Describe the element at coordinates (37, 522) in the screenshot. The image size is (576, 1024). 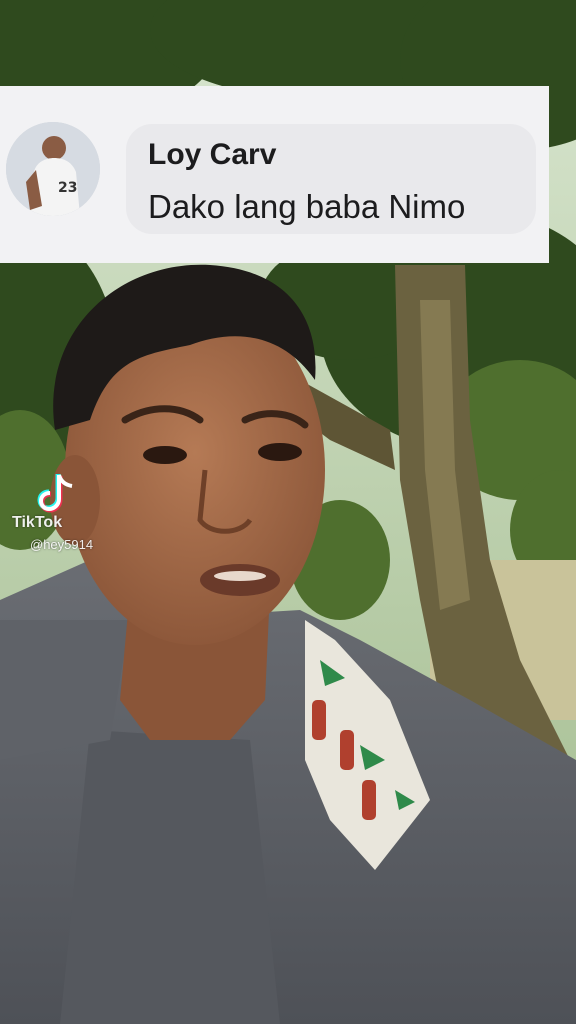
I see `tiktok-brand-label: TikTok` at that location.